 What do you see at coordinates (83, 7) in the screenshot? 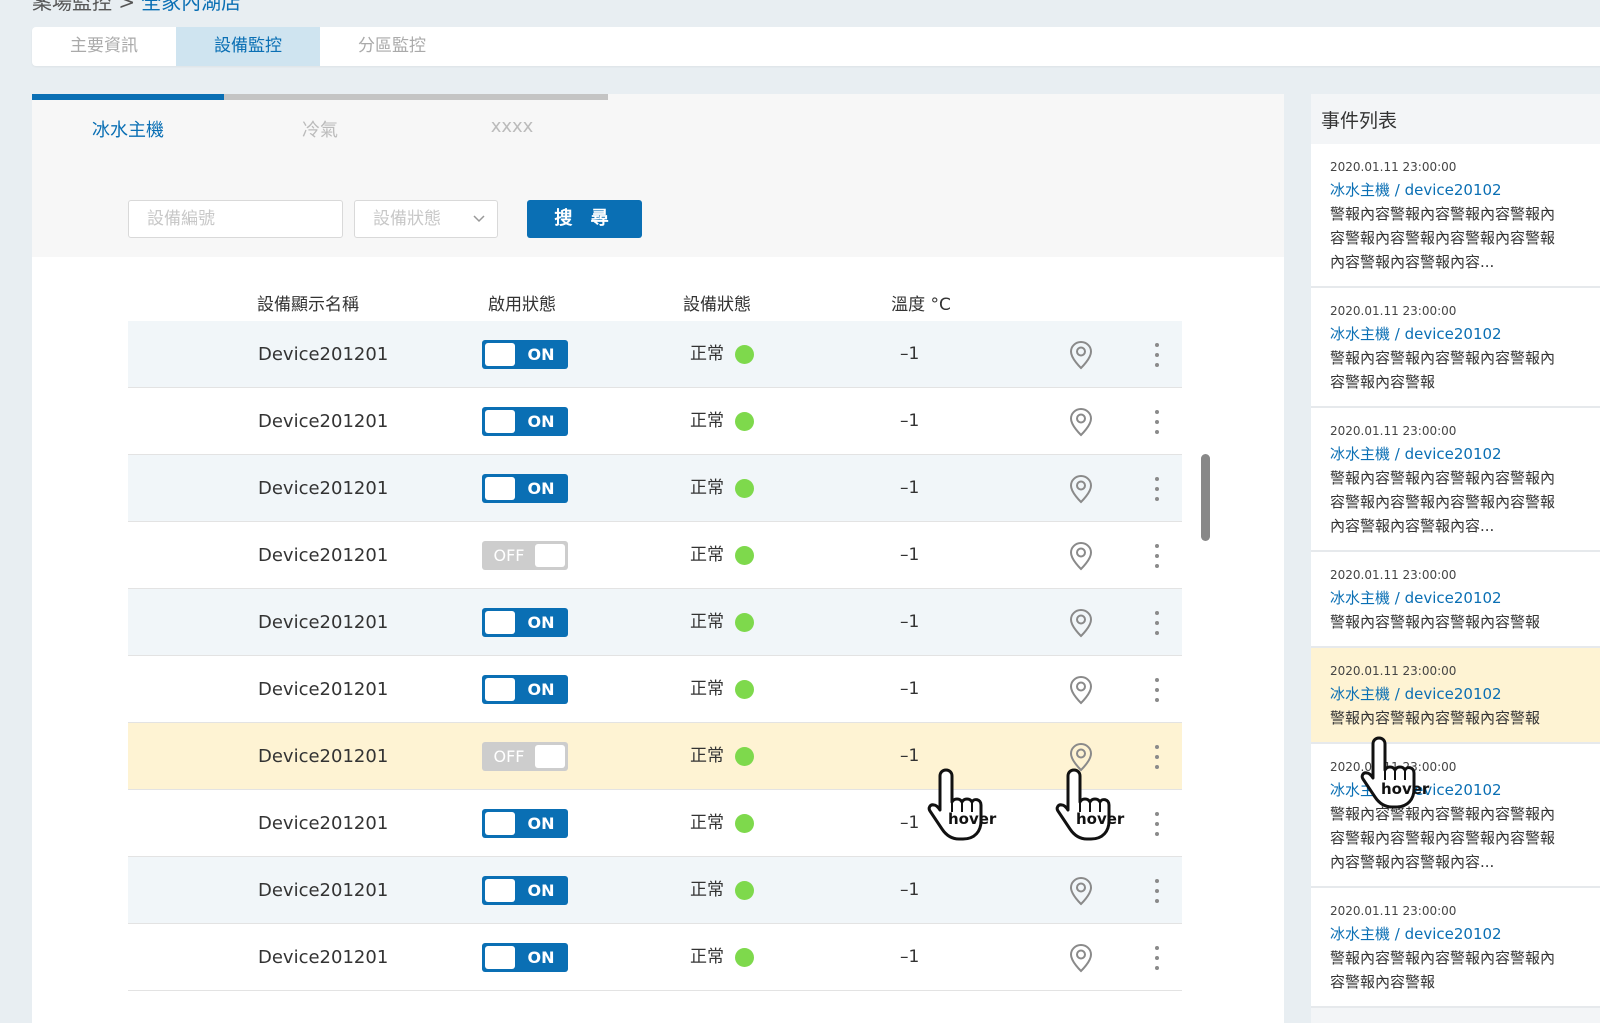
I see `breadcrumb-parent: 案場監控 >` at bounding box center [83, 7].